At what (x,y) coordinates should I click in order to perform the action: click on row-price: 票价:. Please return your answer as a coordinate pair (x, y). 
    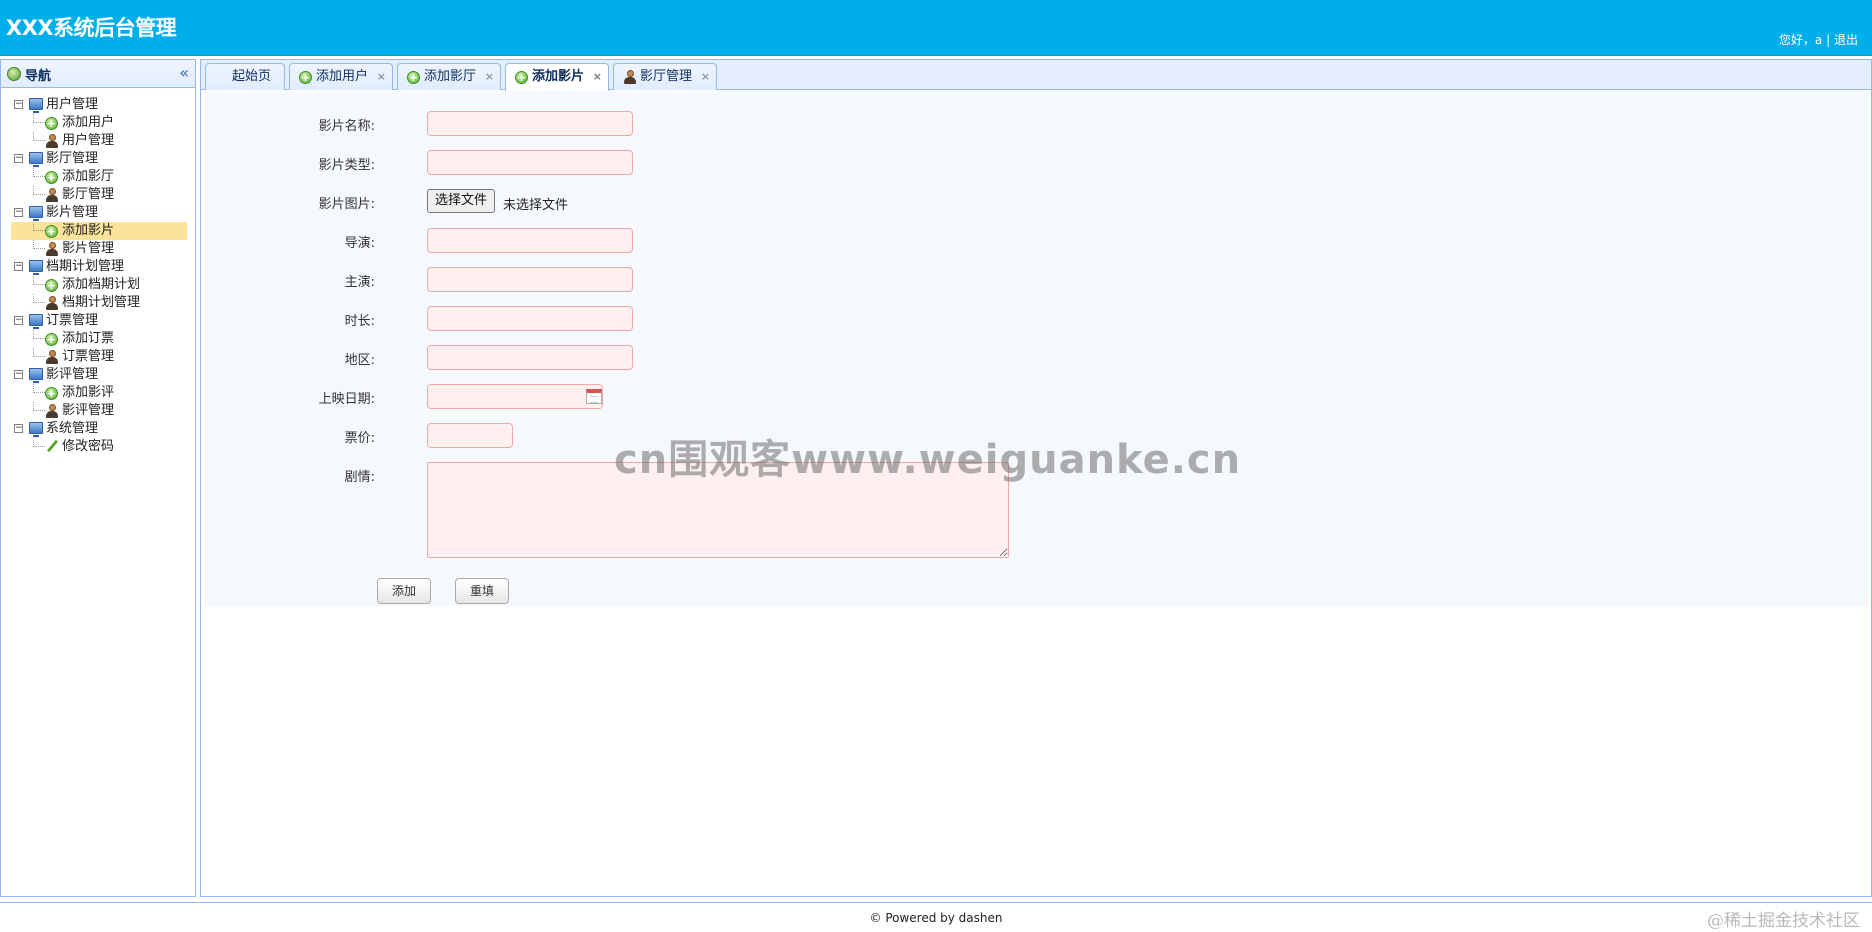
    Looking at the image, I should click on (1037, 437).